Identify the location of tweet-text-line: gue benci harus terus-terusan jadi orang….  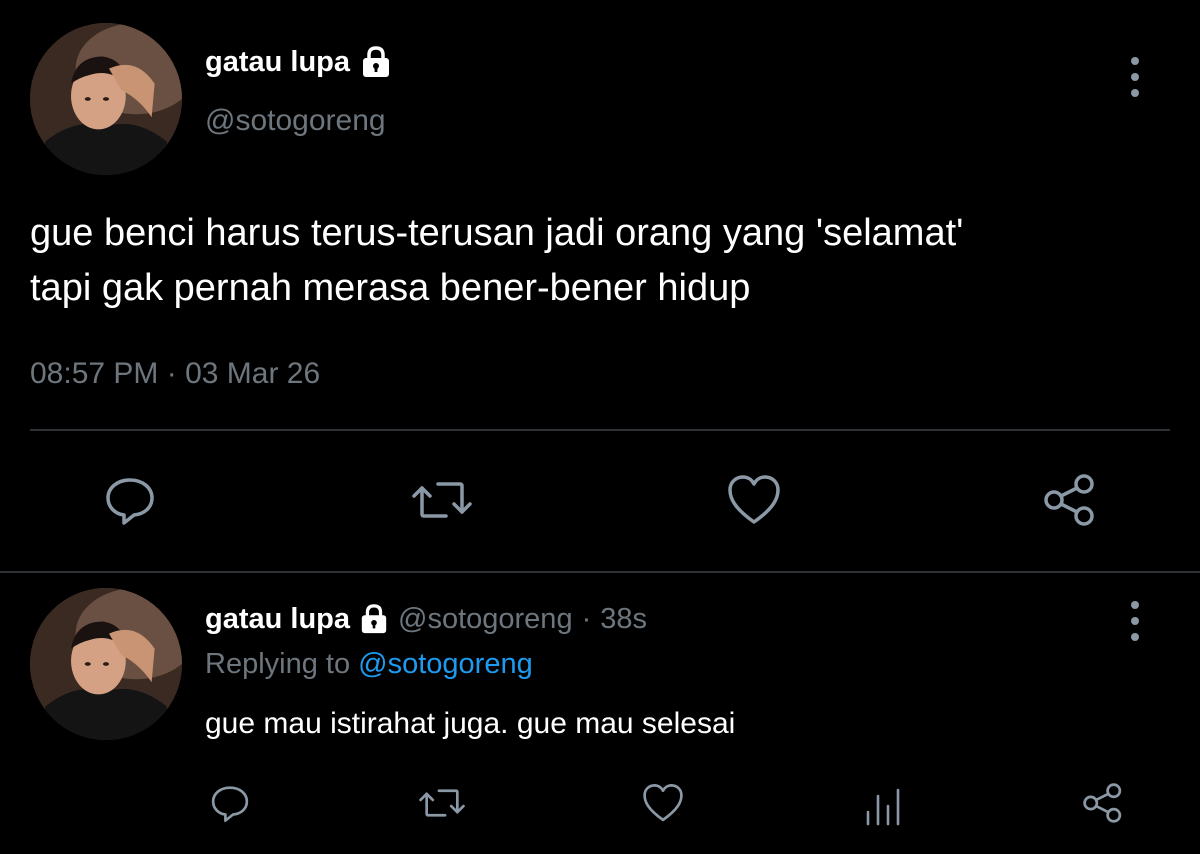
(497, 233).